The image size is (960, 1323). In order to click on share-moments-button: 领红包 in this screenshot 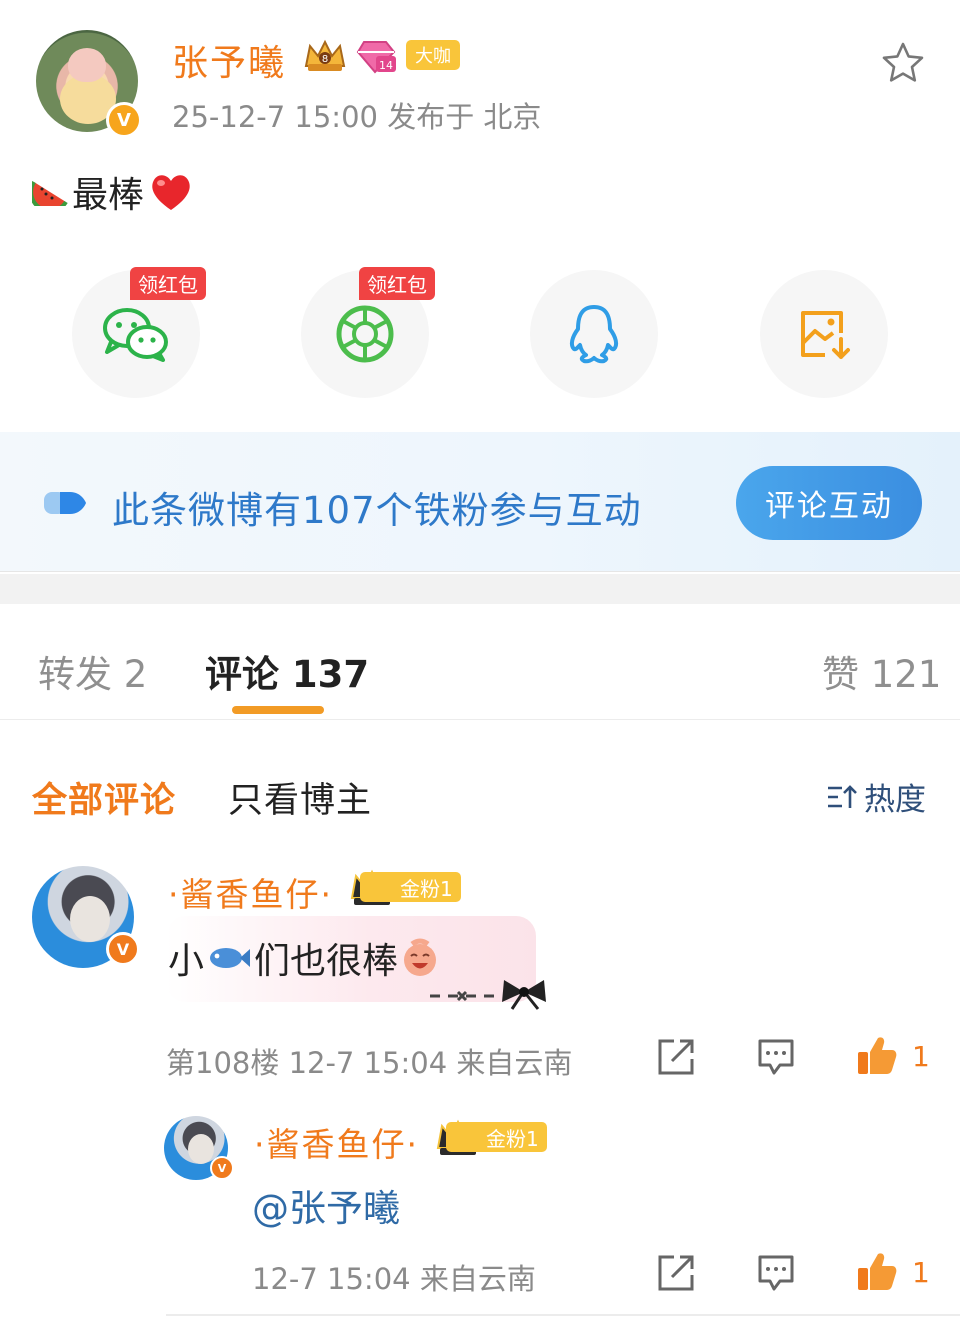, I will do `click(368, 332)`.